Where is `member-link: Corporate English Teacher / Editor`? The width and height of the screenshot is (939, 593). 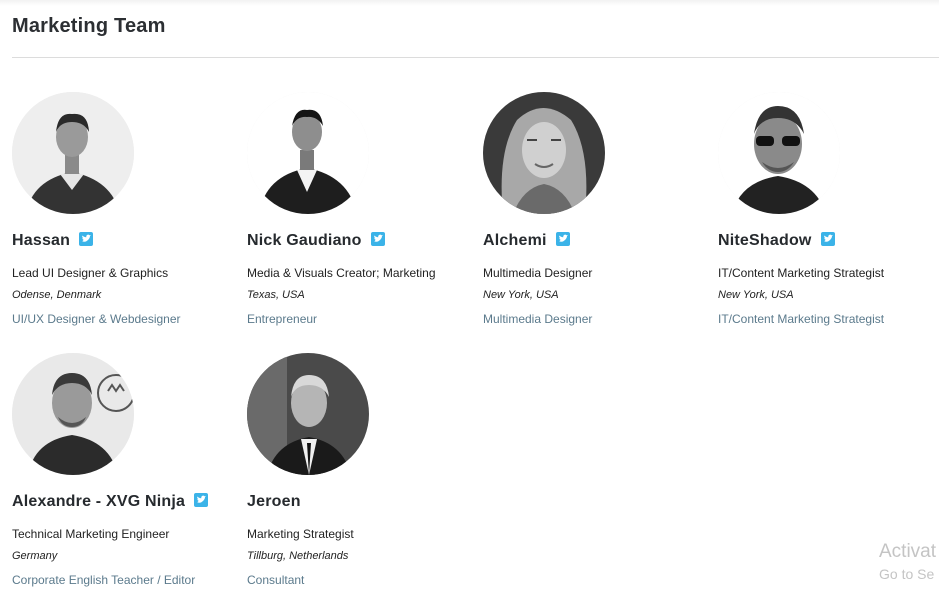
member-link: Corporate English Teacher / Editor is located at coordinates (103, 580).